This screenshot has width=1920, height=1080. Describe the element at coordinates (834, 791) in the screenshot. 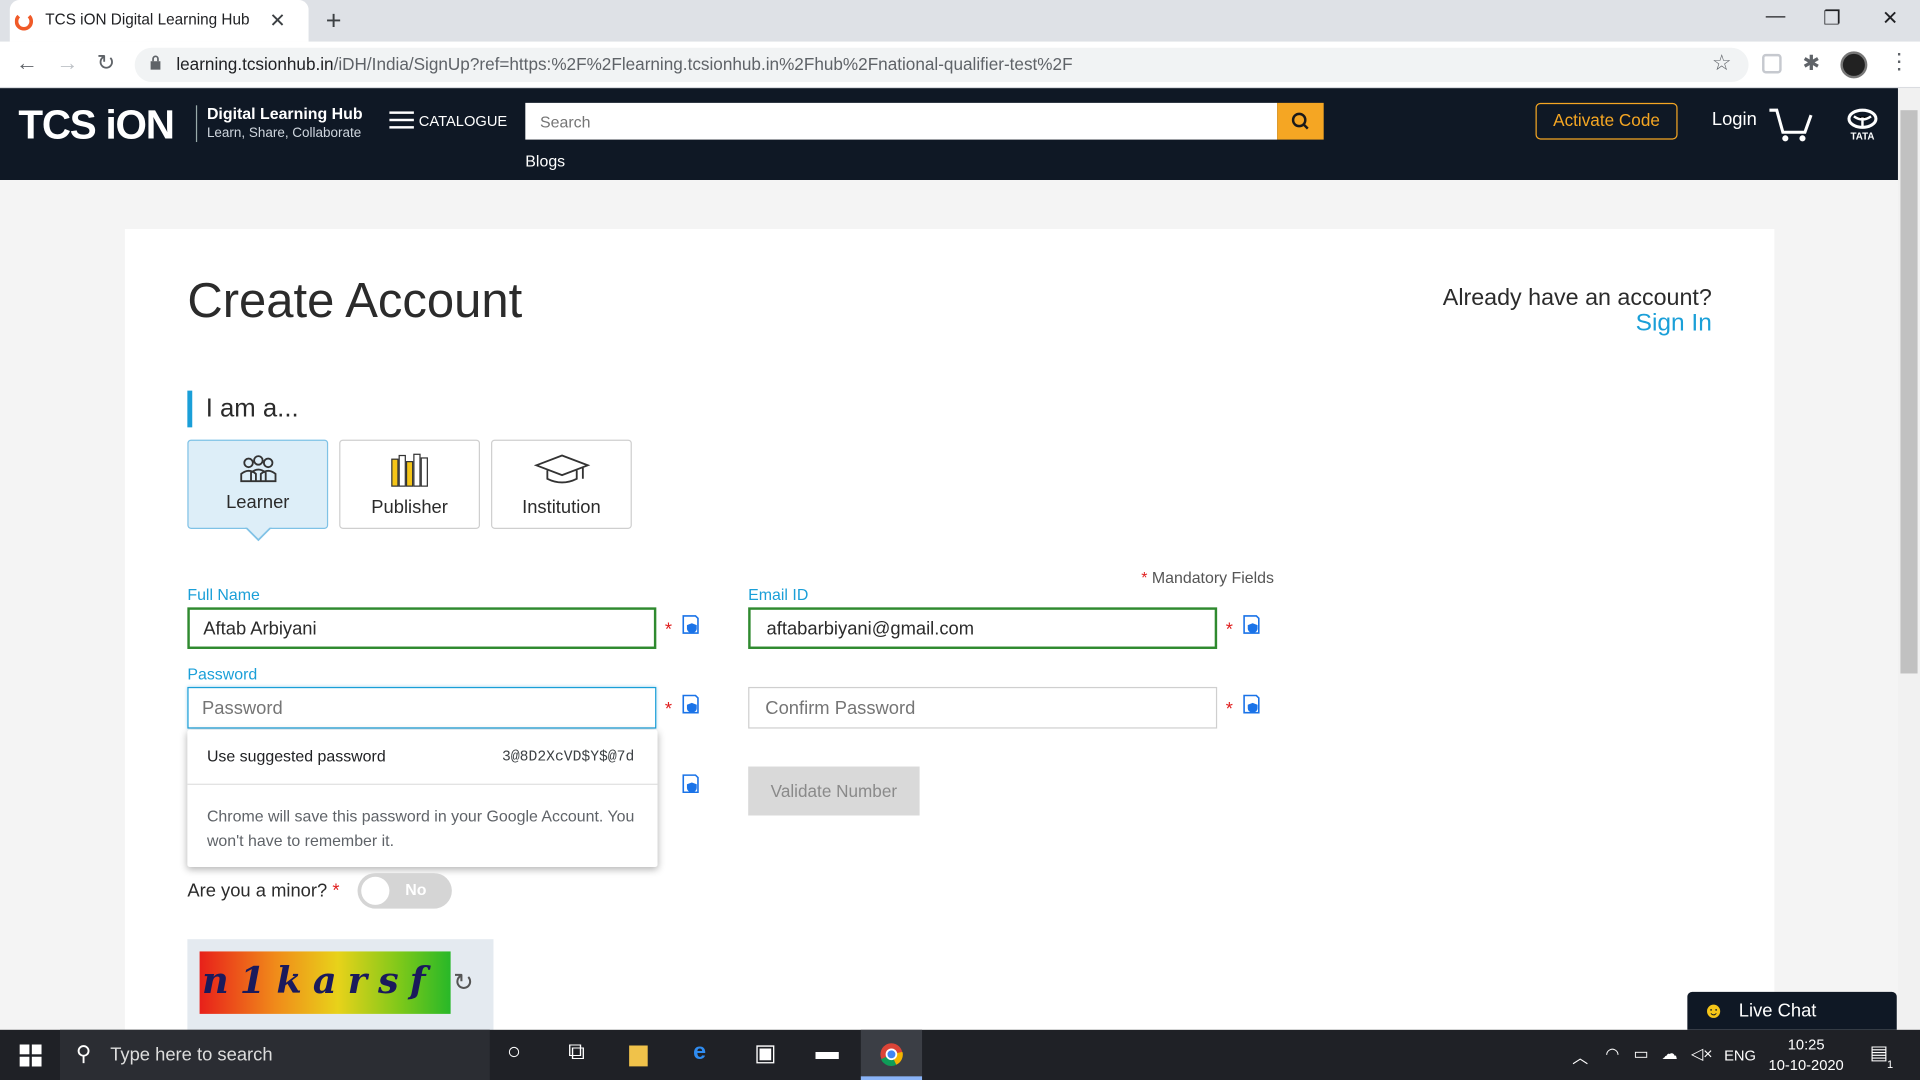

I see `validate-number-button: Validate Number` at that location.